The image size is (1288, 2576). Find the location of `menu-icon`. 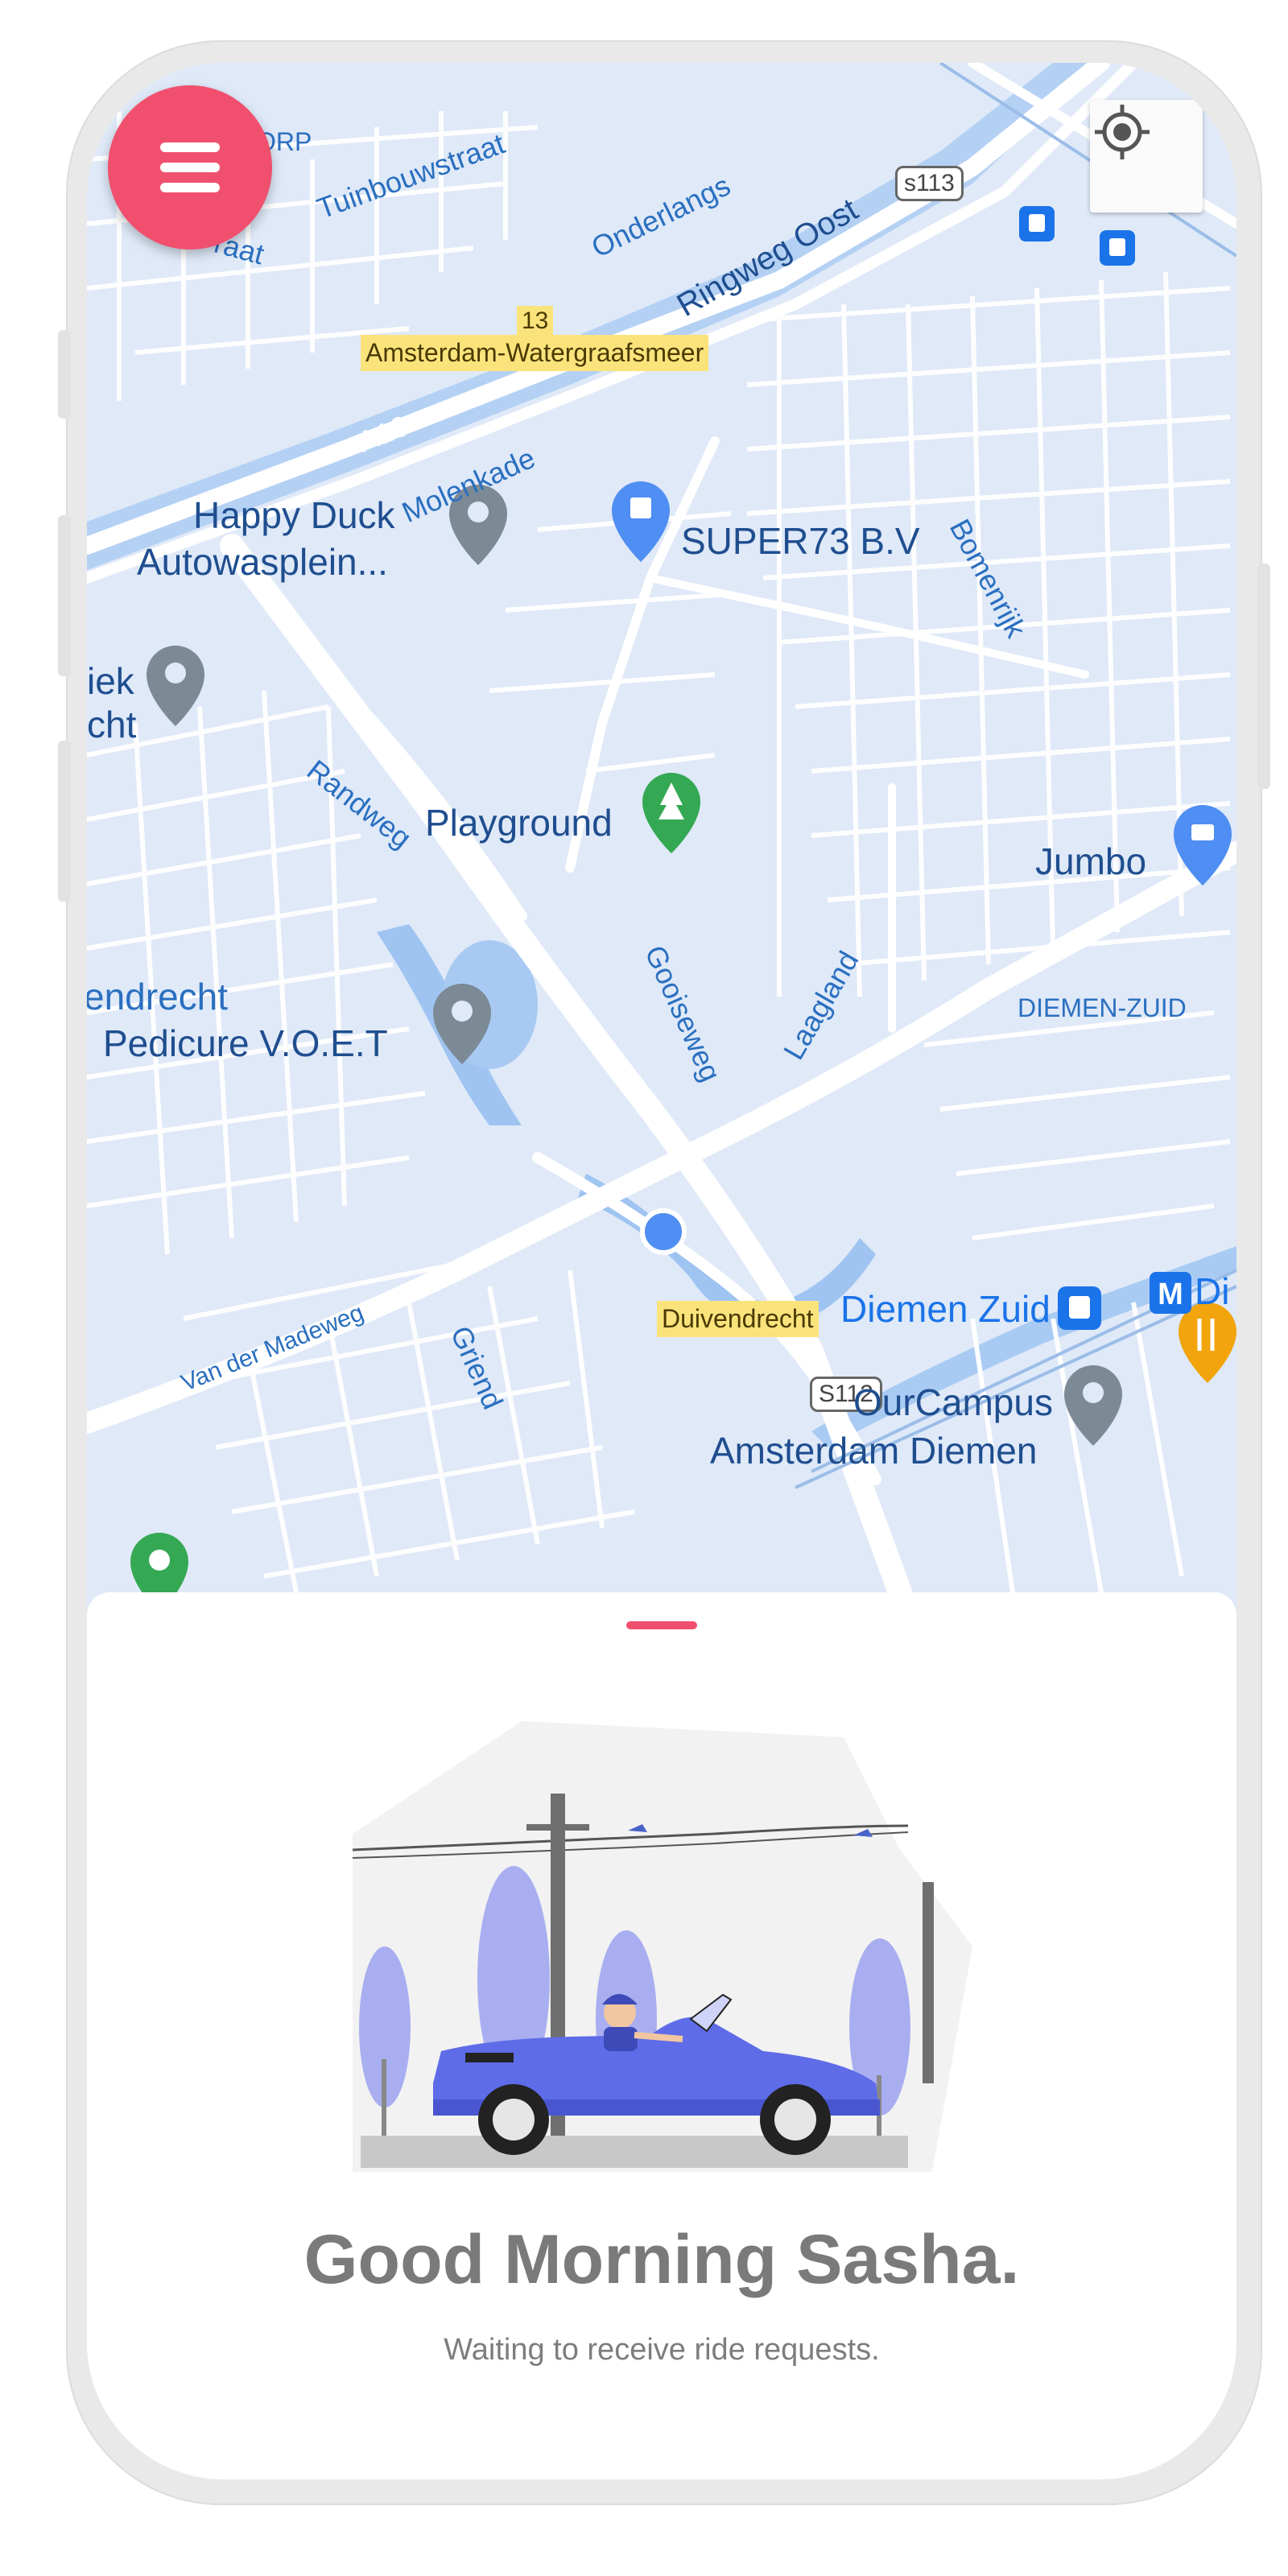

menu-icon is located at coordinates (190, 167).